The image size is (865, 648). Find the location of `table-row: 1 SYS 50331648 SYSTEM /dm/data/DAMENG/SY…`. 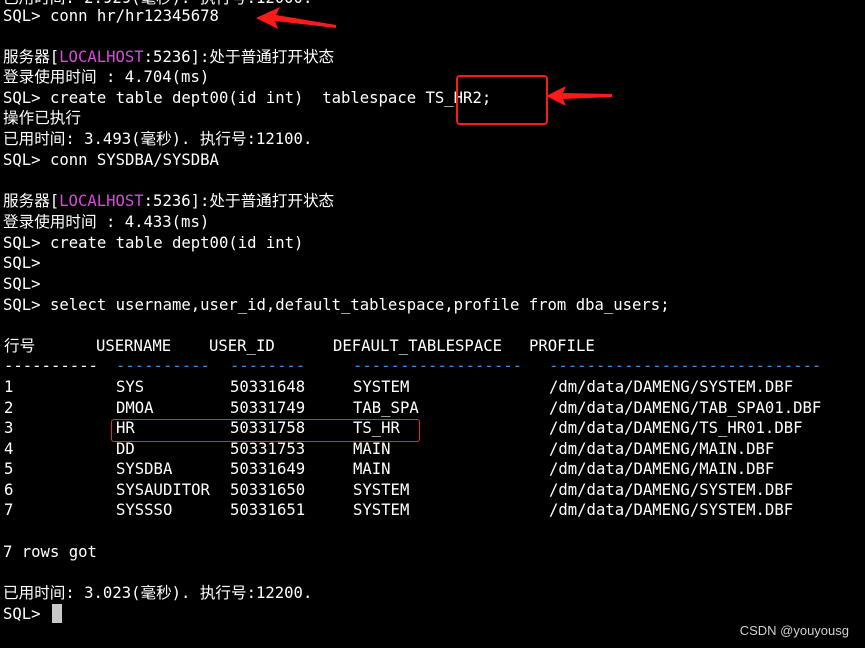

table-row: 1 SYS 50331648 SYSTEM /dm/data/DAMENG/SY… is located at coordinates (432, 387).